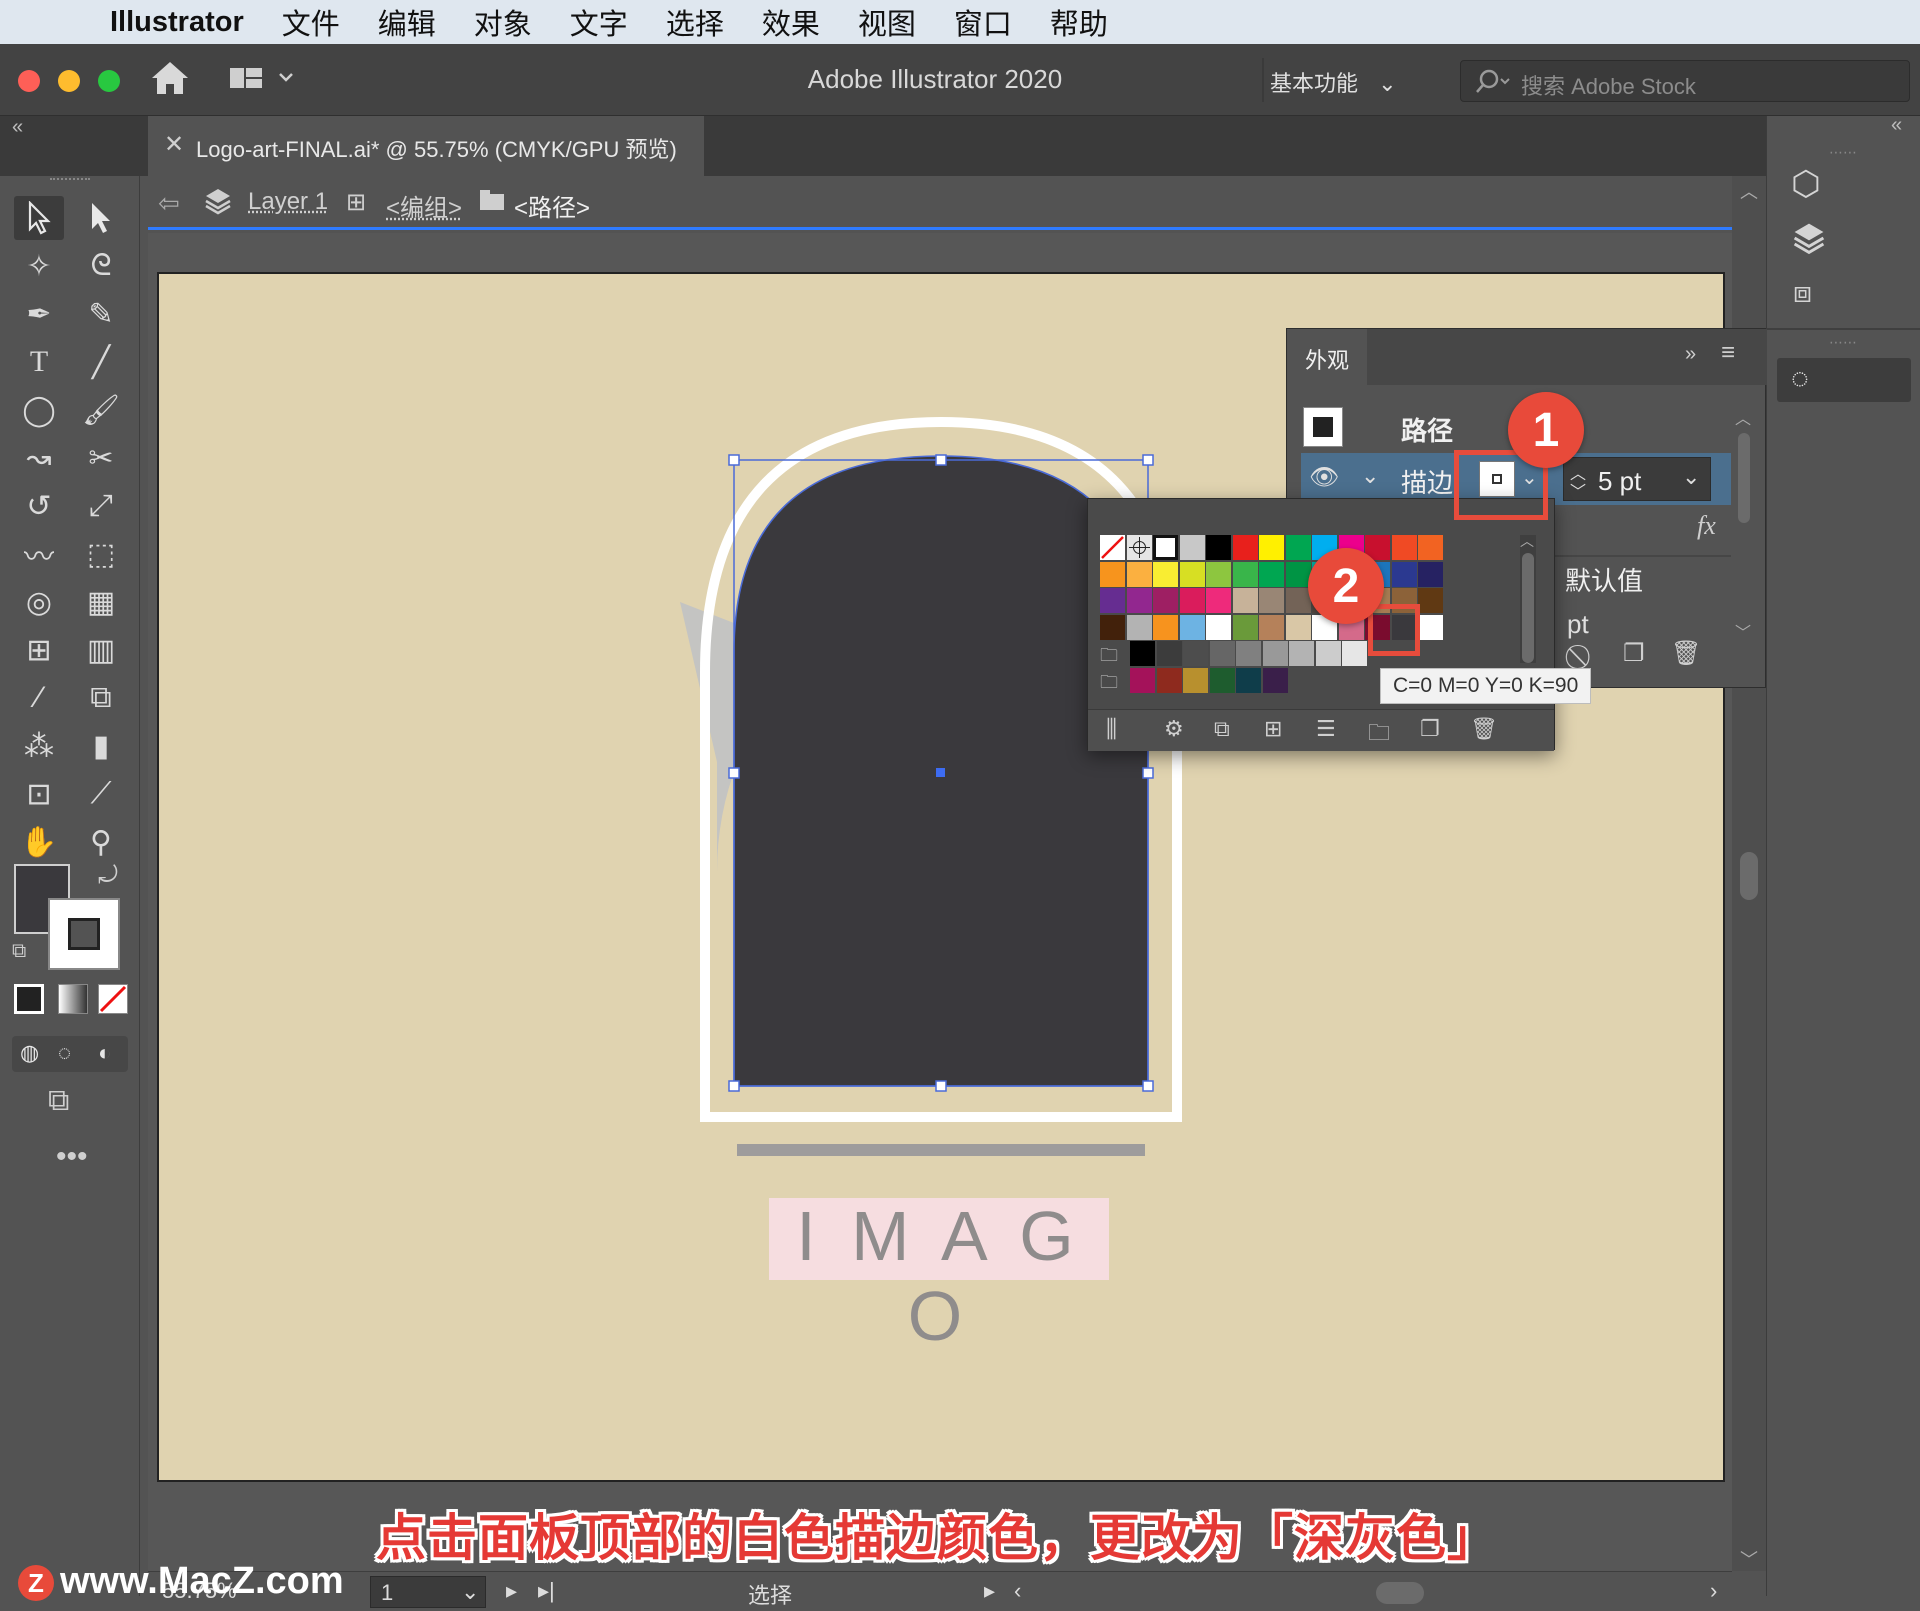 The width and height of the screenshot is (1920, 1611). I want to click on status-menu-arrow-icon: ▸, so click(989, 1591).